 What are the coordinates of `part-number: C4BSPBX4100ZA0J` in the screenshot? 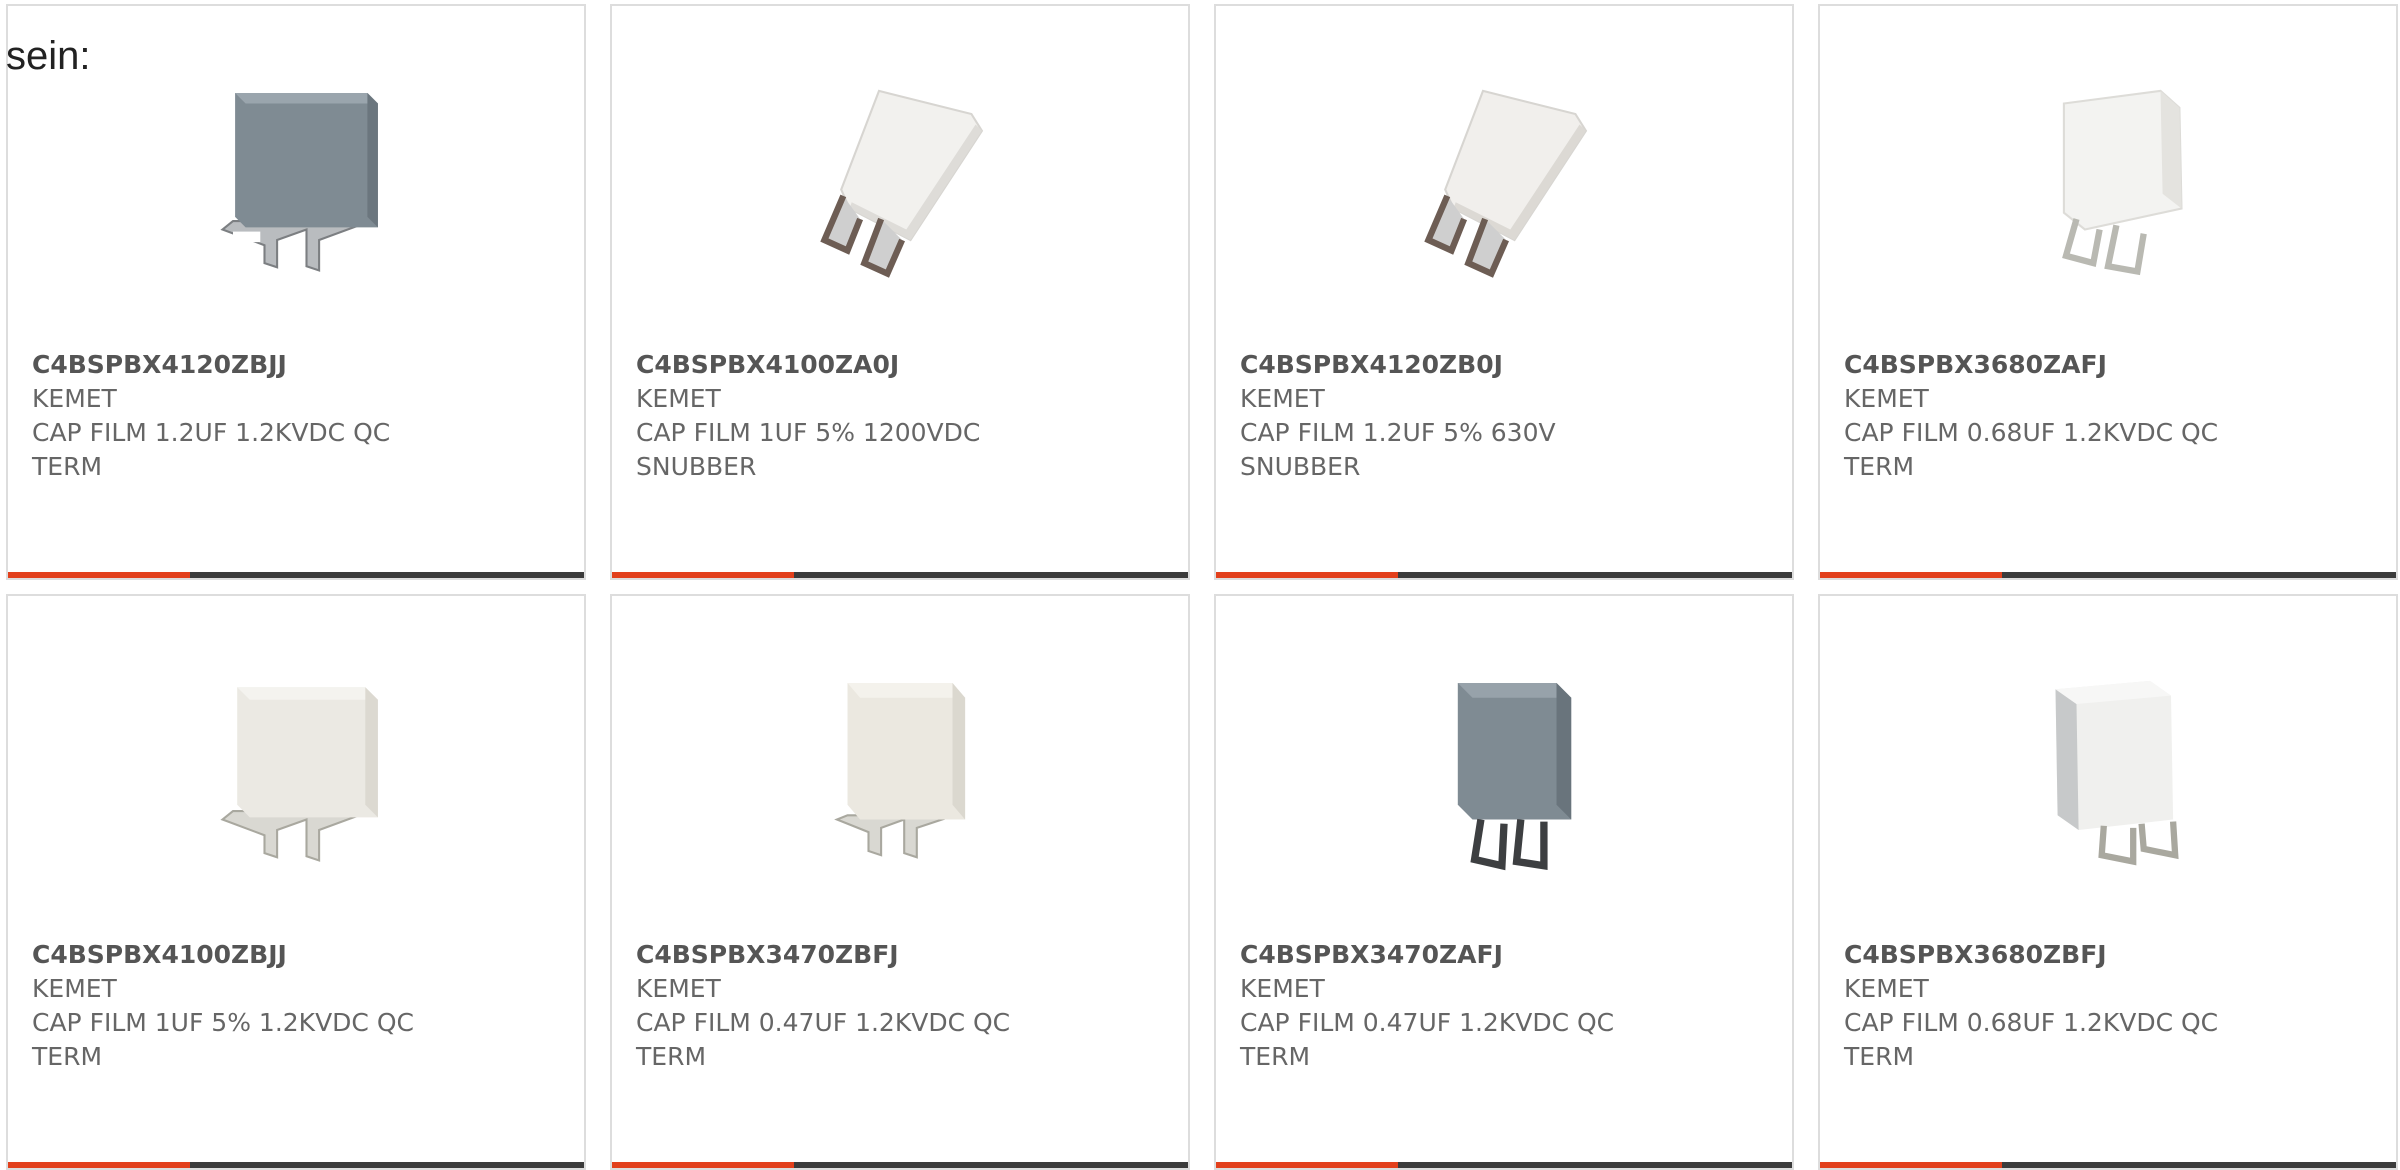 It's located at (902, 365).